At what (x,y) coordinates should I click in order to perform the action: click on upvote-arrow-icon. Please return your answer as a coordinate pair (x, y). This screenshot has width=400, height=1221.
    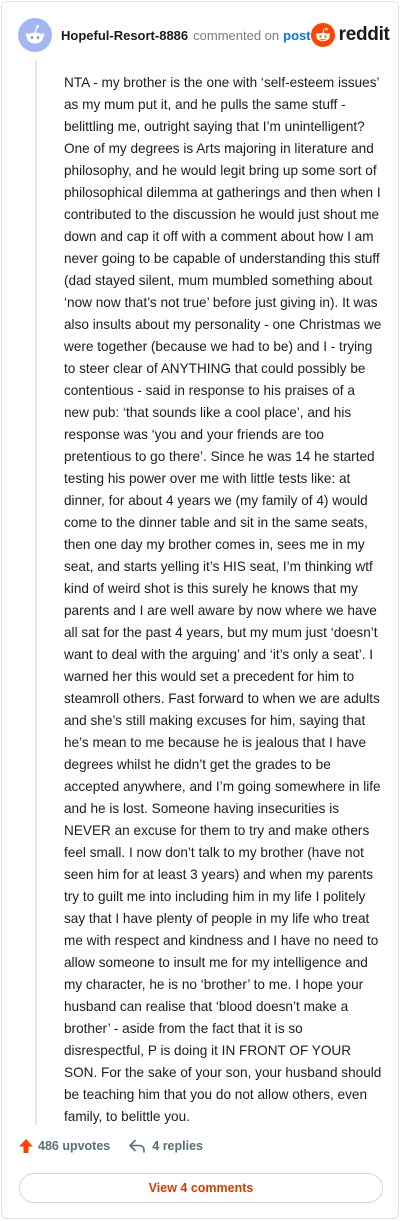
    Looking at the image, I should click on (26, 1146).